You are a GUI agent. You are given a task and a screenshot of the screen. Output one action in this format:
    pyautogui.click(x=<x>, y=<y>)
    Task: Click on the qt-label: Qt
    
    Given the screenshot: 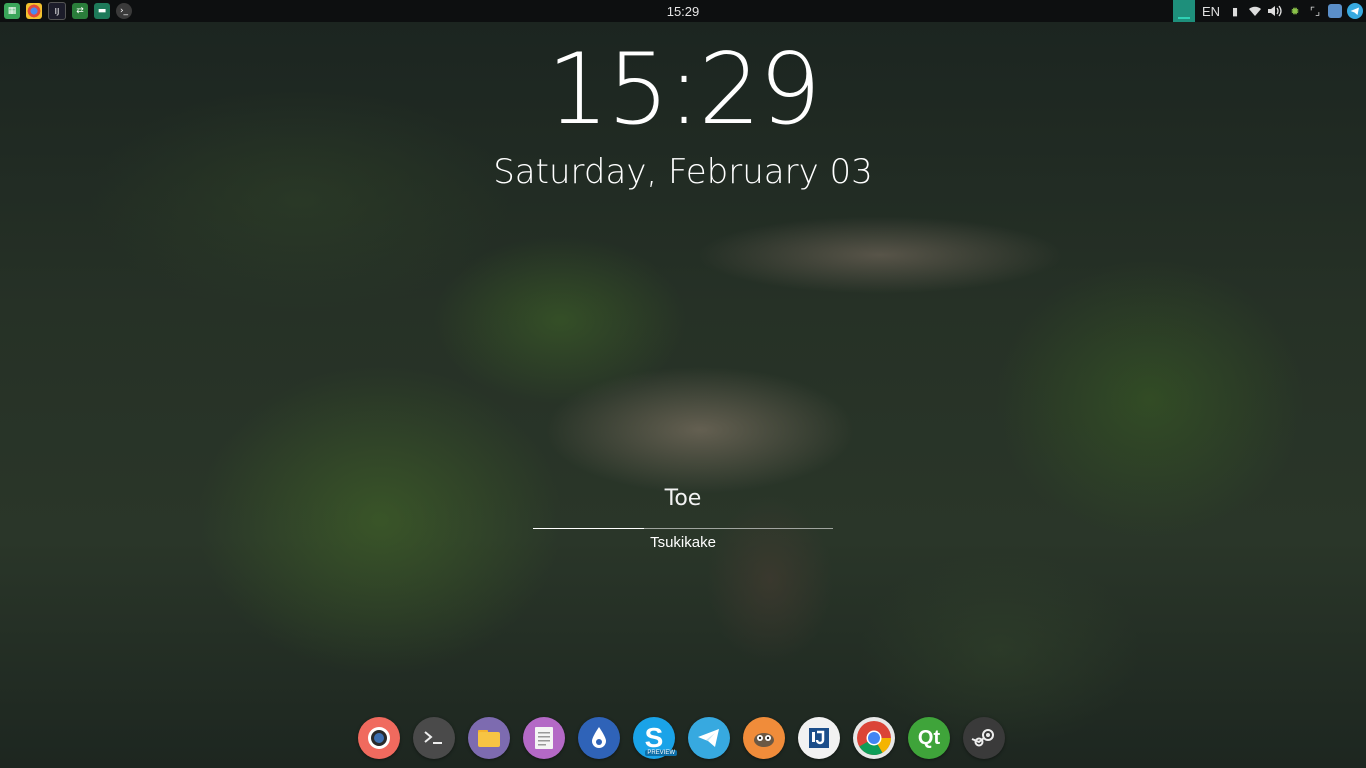 What is the action you would take?
    pyautogui.click(x=929, y=737)
    